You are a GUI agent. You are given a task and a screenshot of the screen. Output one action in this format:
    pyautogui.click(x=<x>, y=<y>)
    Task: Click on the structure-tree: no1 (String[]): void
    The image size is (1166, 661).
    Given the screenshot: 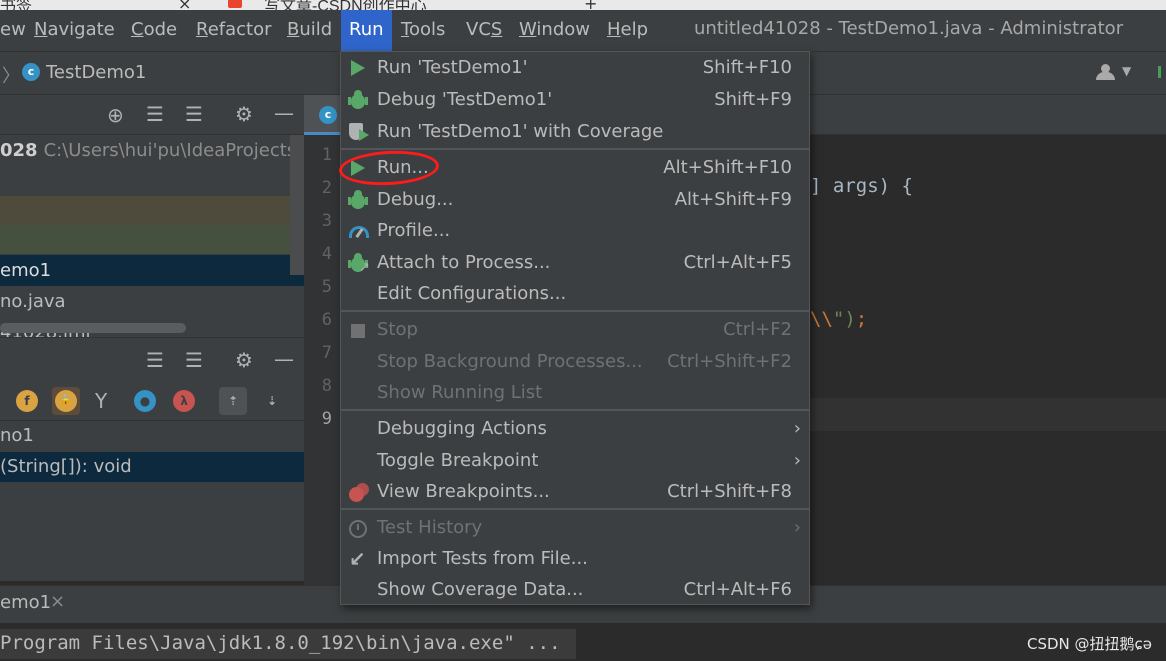 What is the action you would take?
    pyautogui.click(x=152, y=501)
    